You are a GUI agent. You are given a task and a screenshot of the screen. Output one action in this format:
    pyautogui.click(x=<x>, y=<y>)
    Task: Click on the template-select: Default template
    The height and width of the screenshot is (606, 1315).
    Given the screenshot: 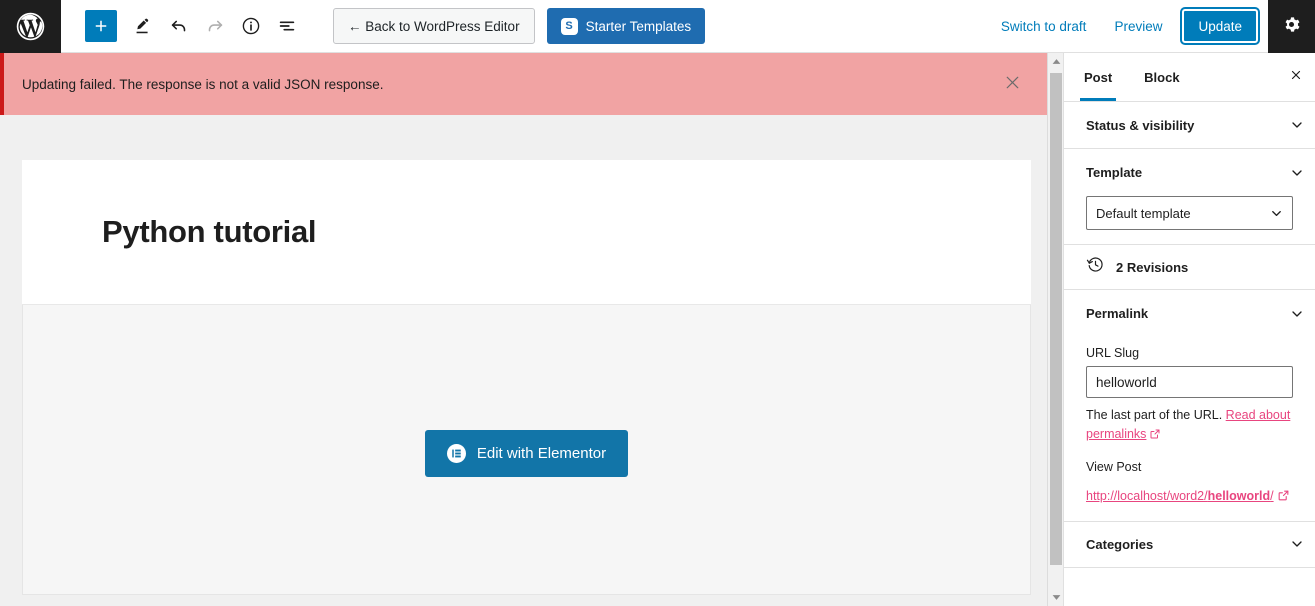 What is the action you would take?
    pyautogui.click(x=1189, y=213)
    